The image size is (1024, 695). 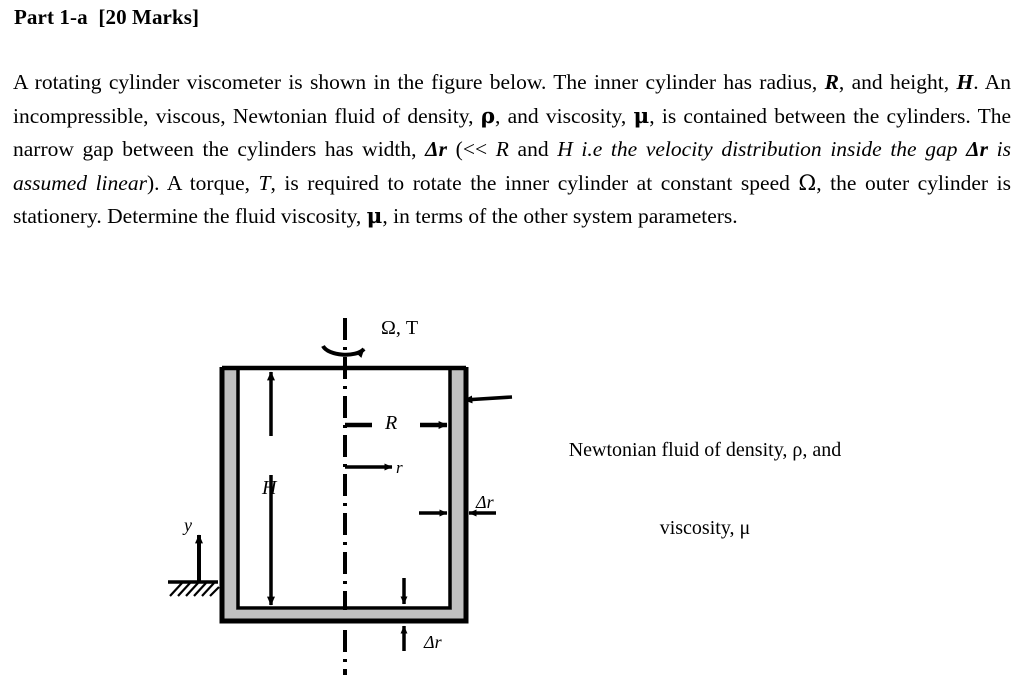 What do you see at coordinates (194, 565) in the screenshot?
I see `ground-reference-y-axis` at bounding box center [194, 565].